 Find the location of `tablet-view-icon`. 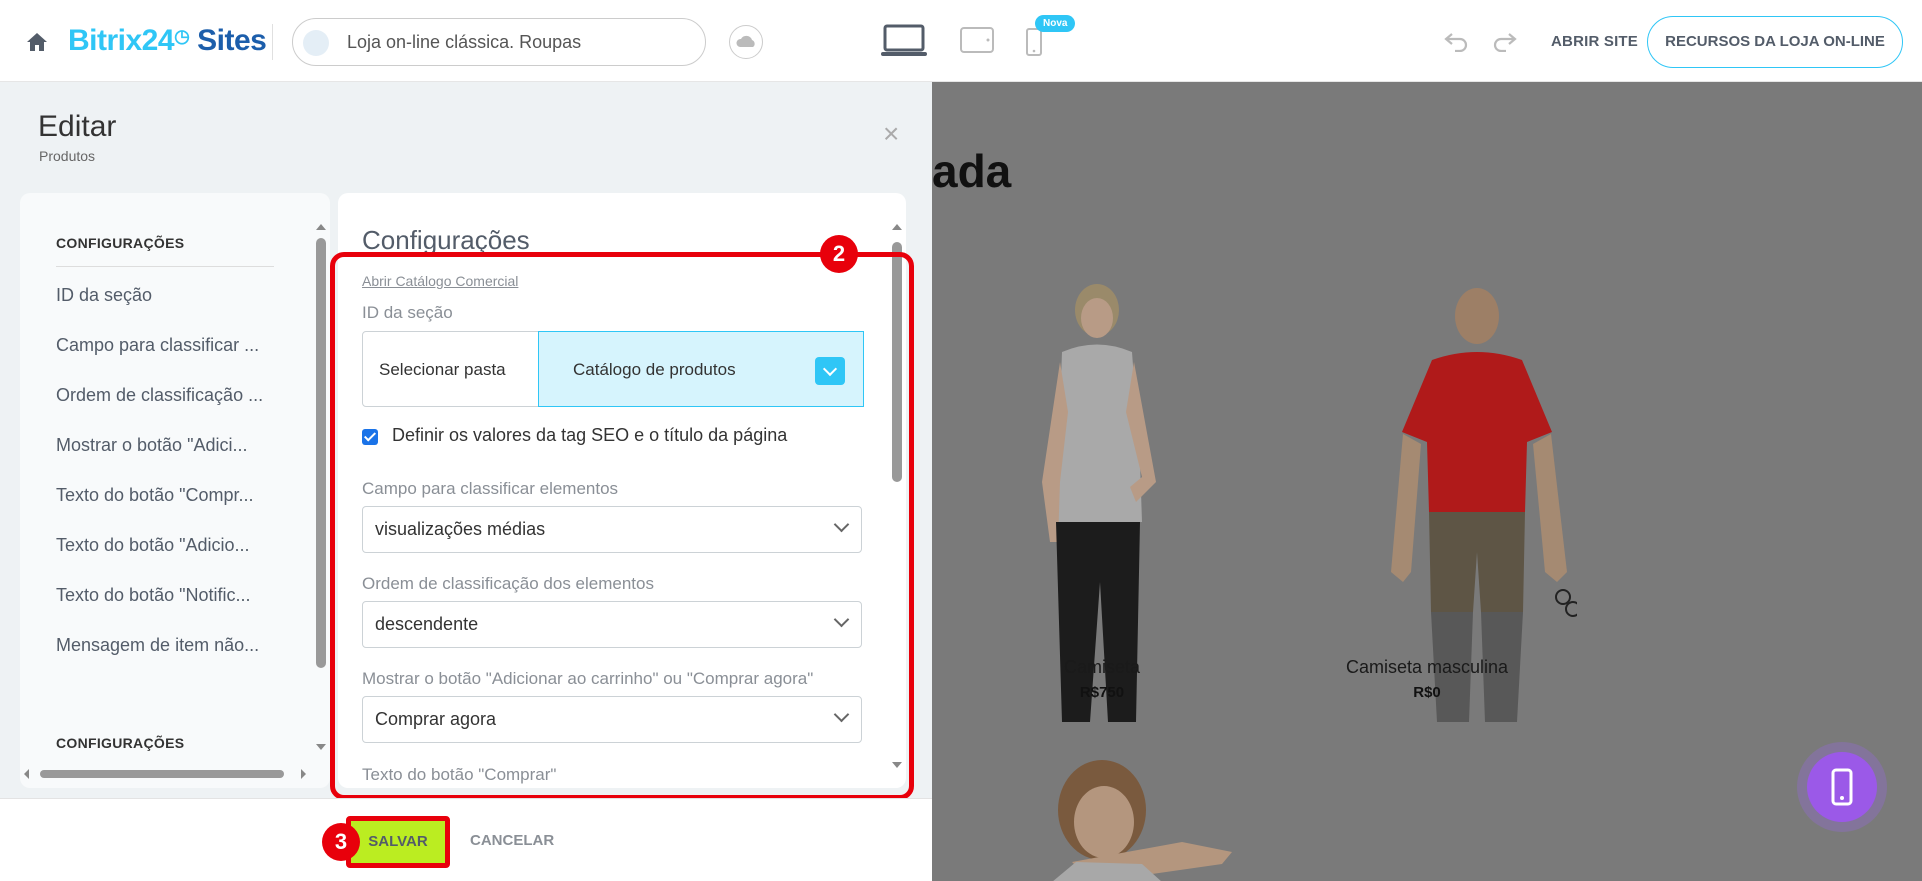

tablet-view-icon is located at coordinates (977, 40).